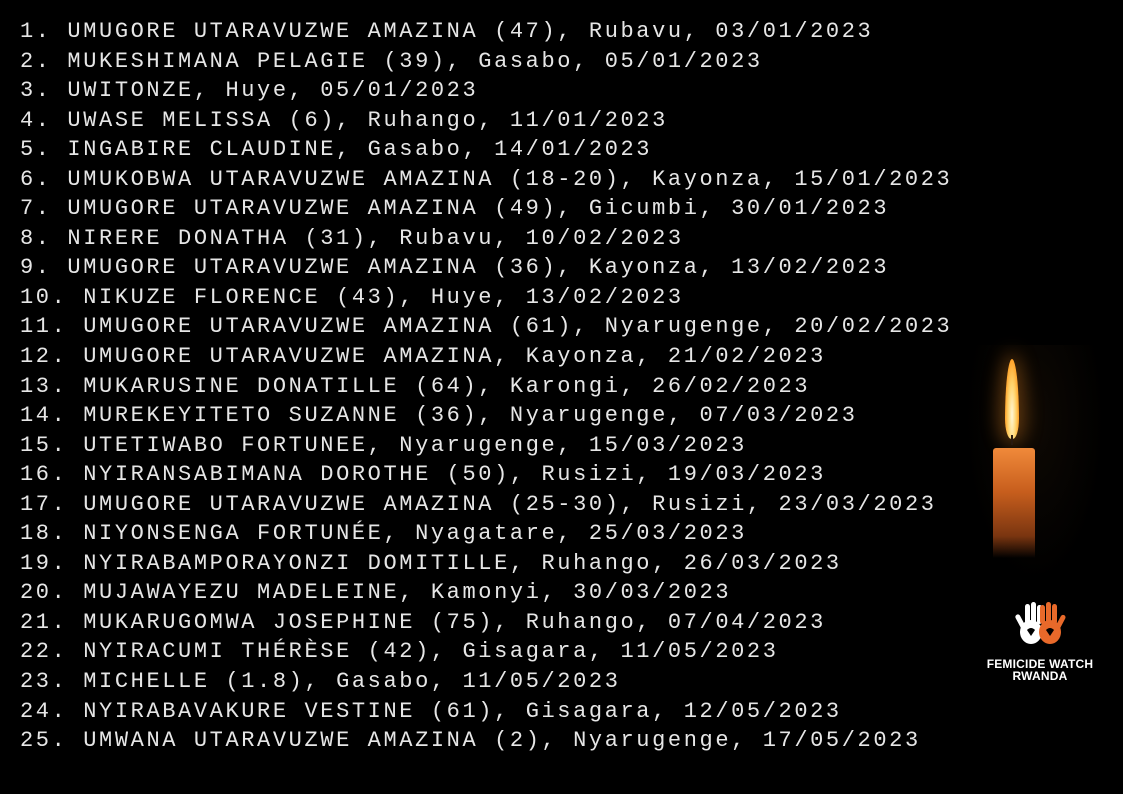  I want to click on logo-title-line2: RWANDA, so click(1040, 676).